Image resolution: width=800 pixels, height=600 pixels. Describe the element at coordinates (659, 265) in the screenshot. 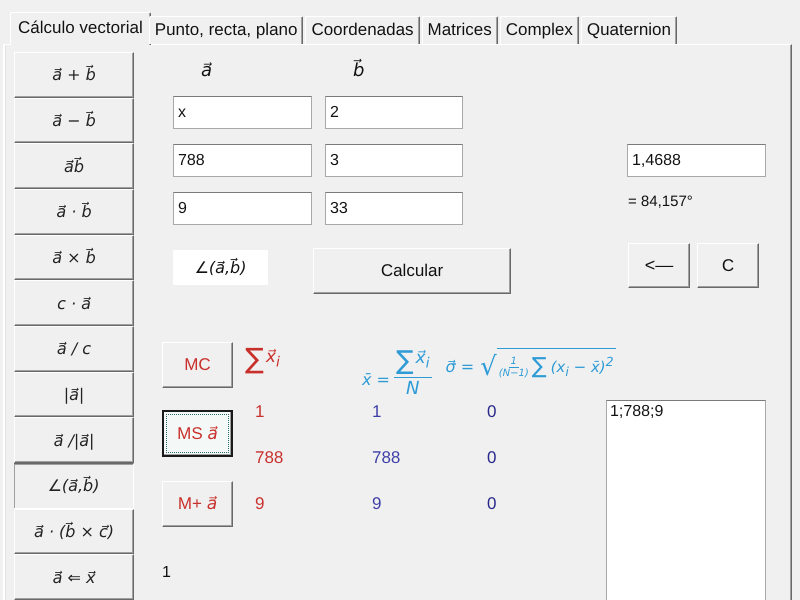

I see `backspace-button: <—` at that location.